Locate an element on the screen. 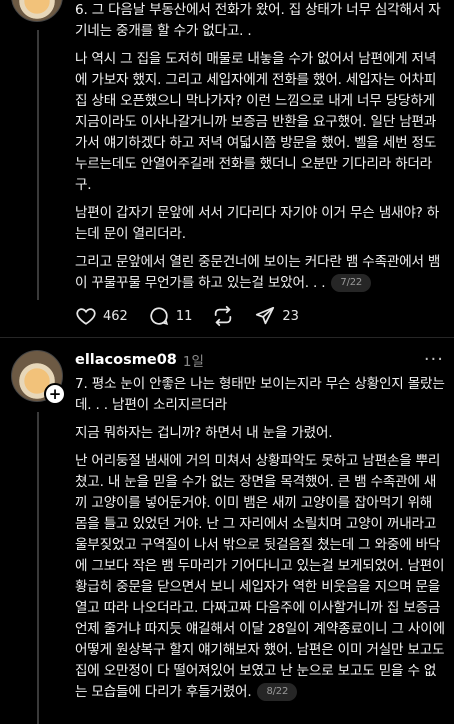 This screenshot has height=724, width=454. avatar is located at coordinates (37, 11).